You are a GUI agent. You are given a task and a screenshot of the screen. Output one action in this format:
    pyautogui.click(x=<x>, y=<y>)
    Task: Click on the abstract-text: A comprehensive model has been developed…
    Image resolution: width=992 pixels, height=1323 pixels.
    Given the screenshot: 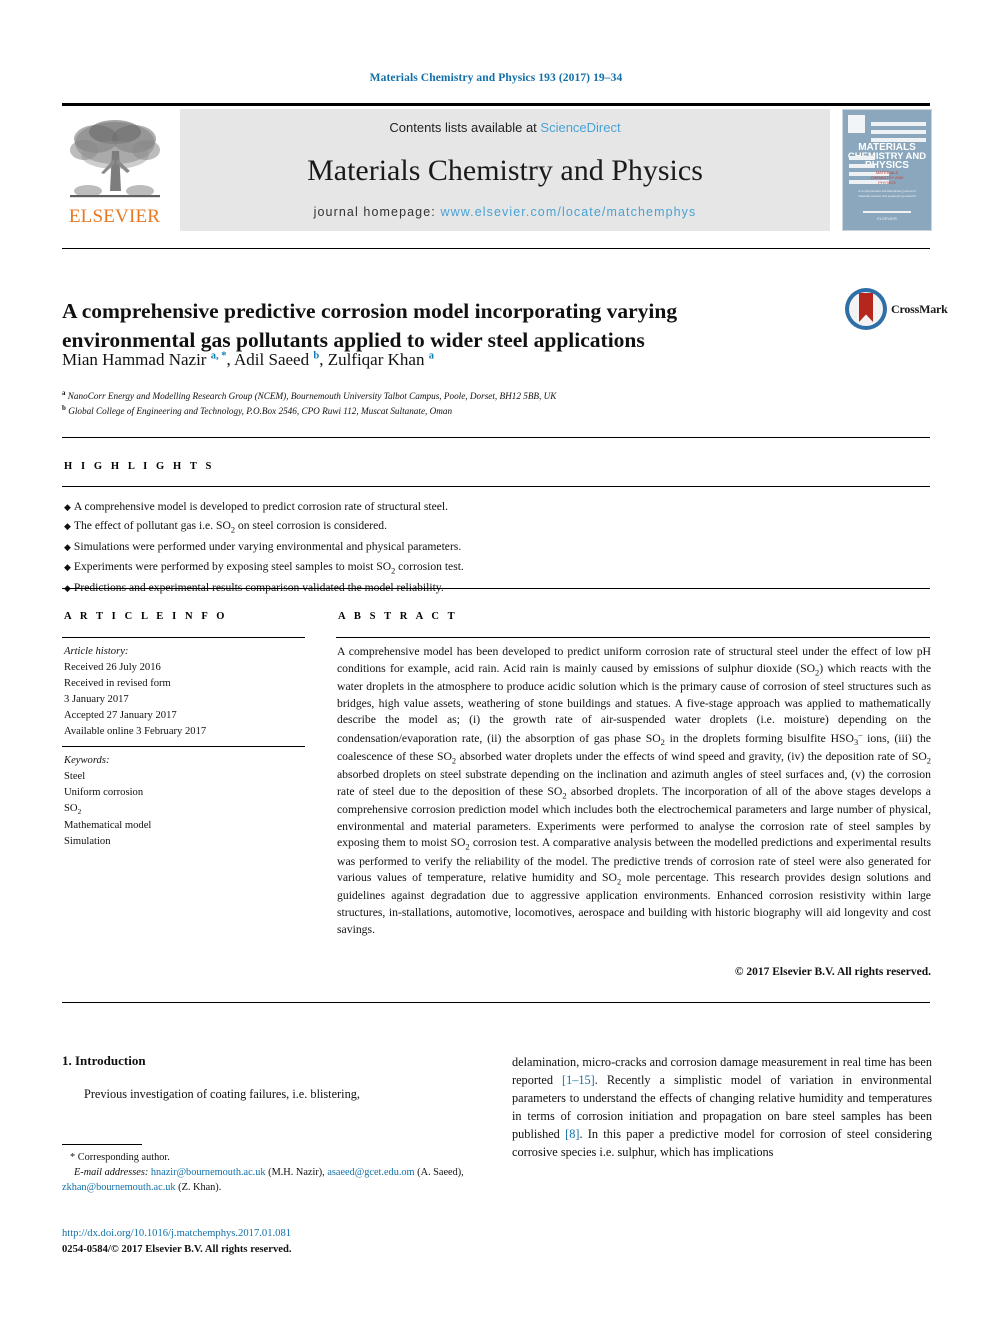 What is the action you would take?
    pyautogui.click(x=634, y=790)
    